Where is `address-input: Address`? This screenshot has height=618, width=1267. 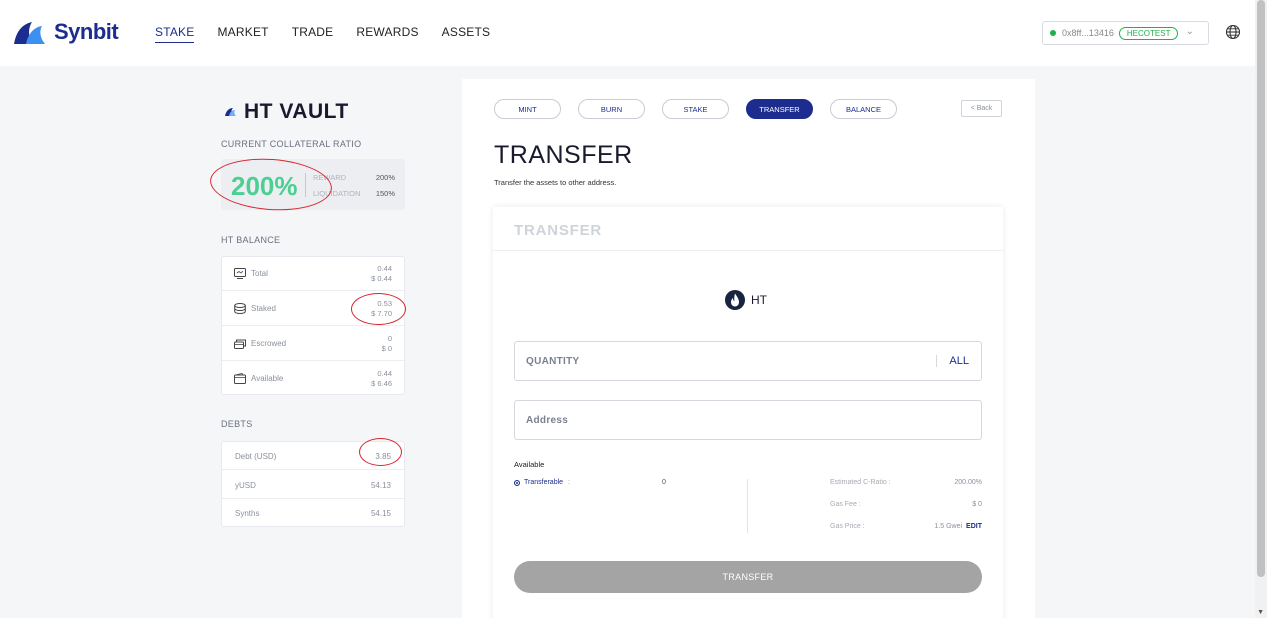 address-input: Address is located at coordinates (748, 420).